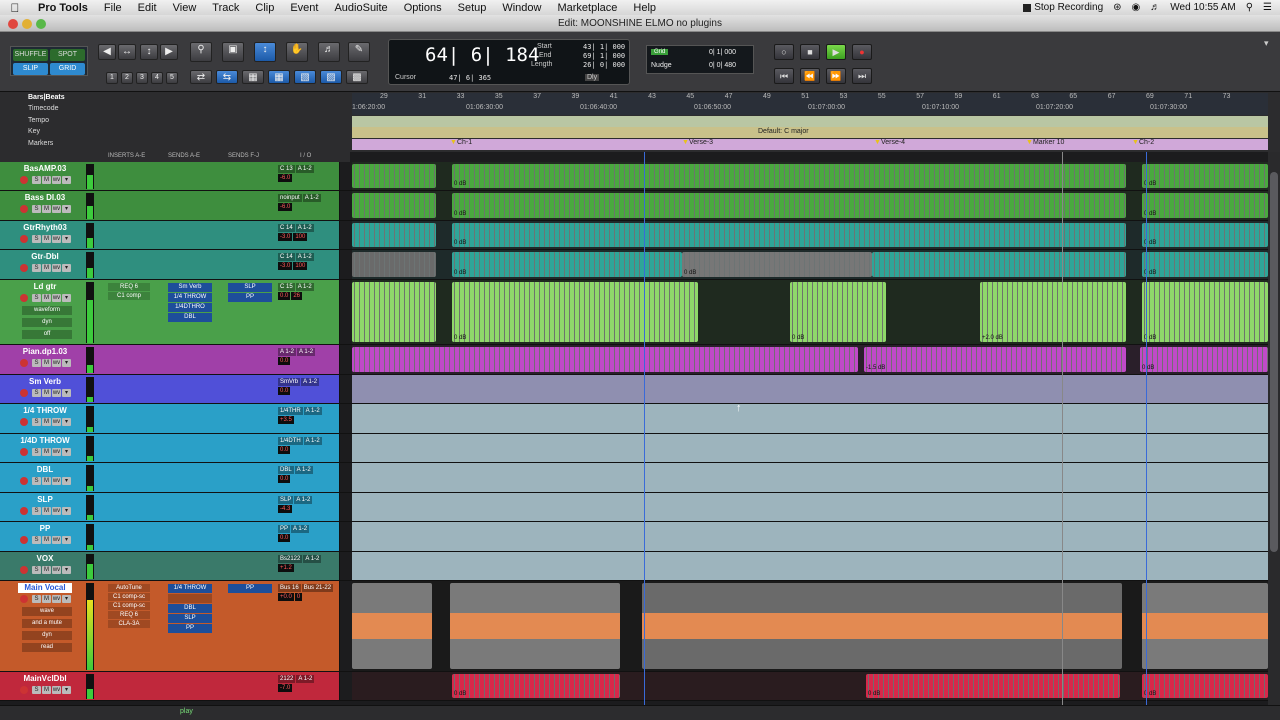 This screenshot has width=1280, height=720. What do you see at coordinates (190, 297) in the screenshot?
I see `send-slot: 1/4 THROW` at bounding box center [190, 297].